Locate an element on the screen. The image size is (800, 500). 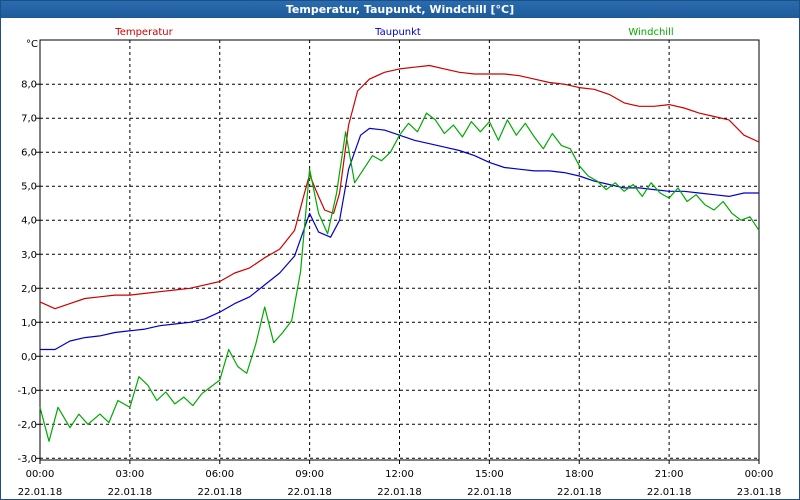
y-tick-label: 7,0 is located at coordinates (29, 119).